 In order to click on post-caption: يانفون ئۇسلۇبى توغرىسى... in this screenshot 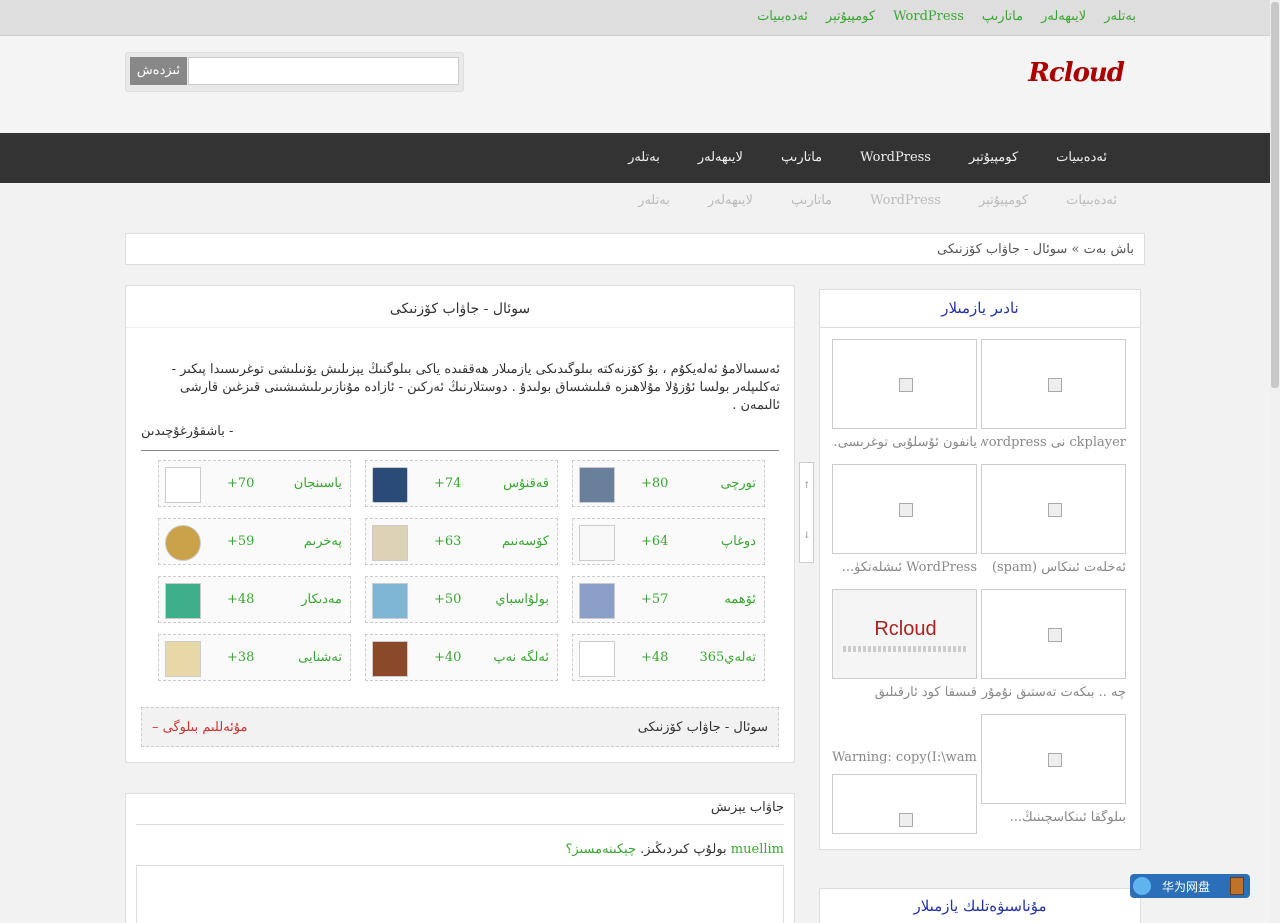, I will do `click(904, 442)`.